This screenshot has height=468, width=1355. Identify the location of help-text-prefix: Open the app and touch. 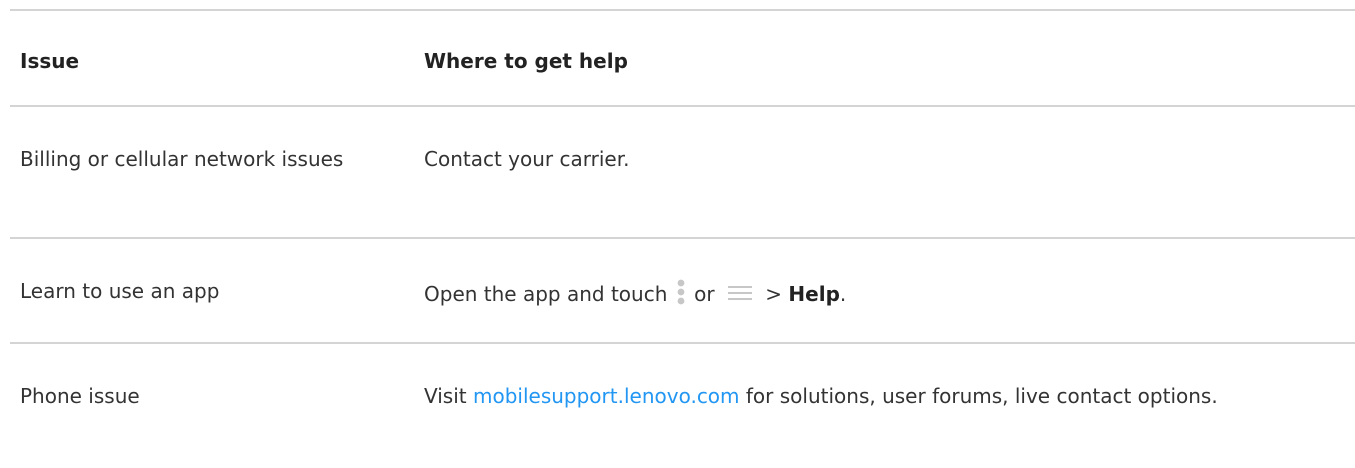
(546, 294).